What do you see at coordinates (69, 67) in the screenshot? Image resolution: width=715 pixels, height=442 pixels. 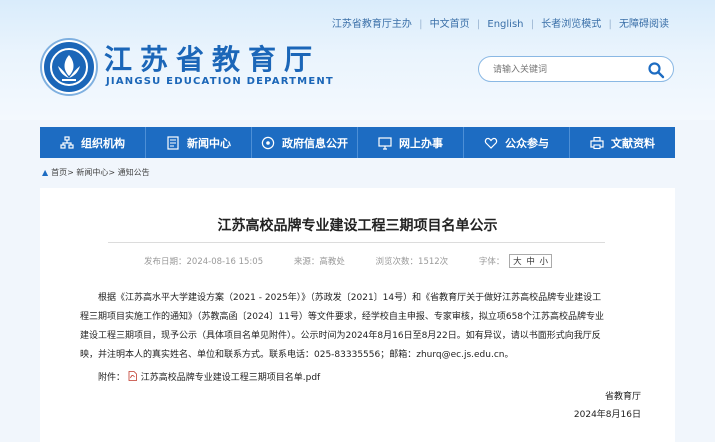 I see `logo-emblem-icon` at bounding box center [69, 67].